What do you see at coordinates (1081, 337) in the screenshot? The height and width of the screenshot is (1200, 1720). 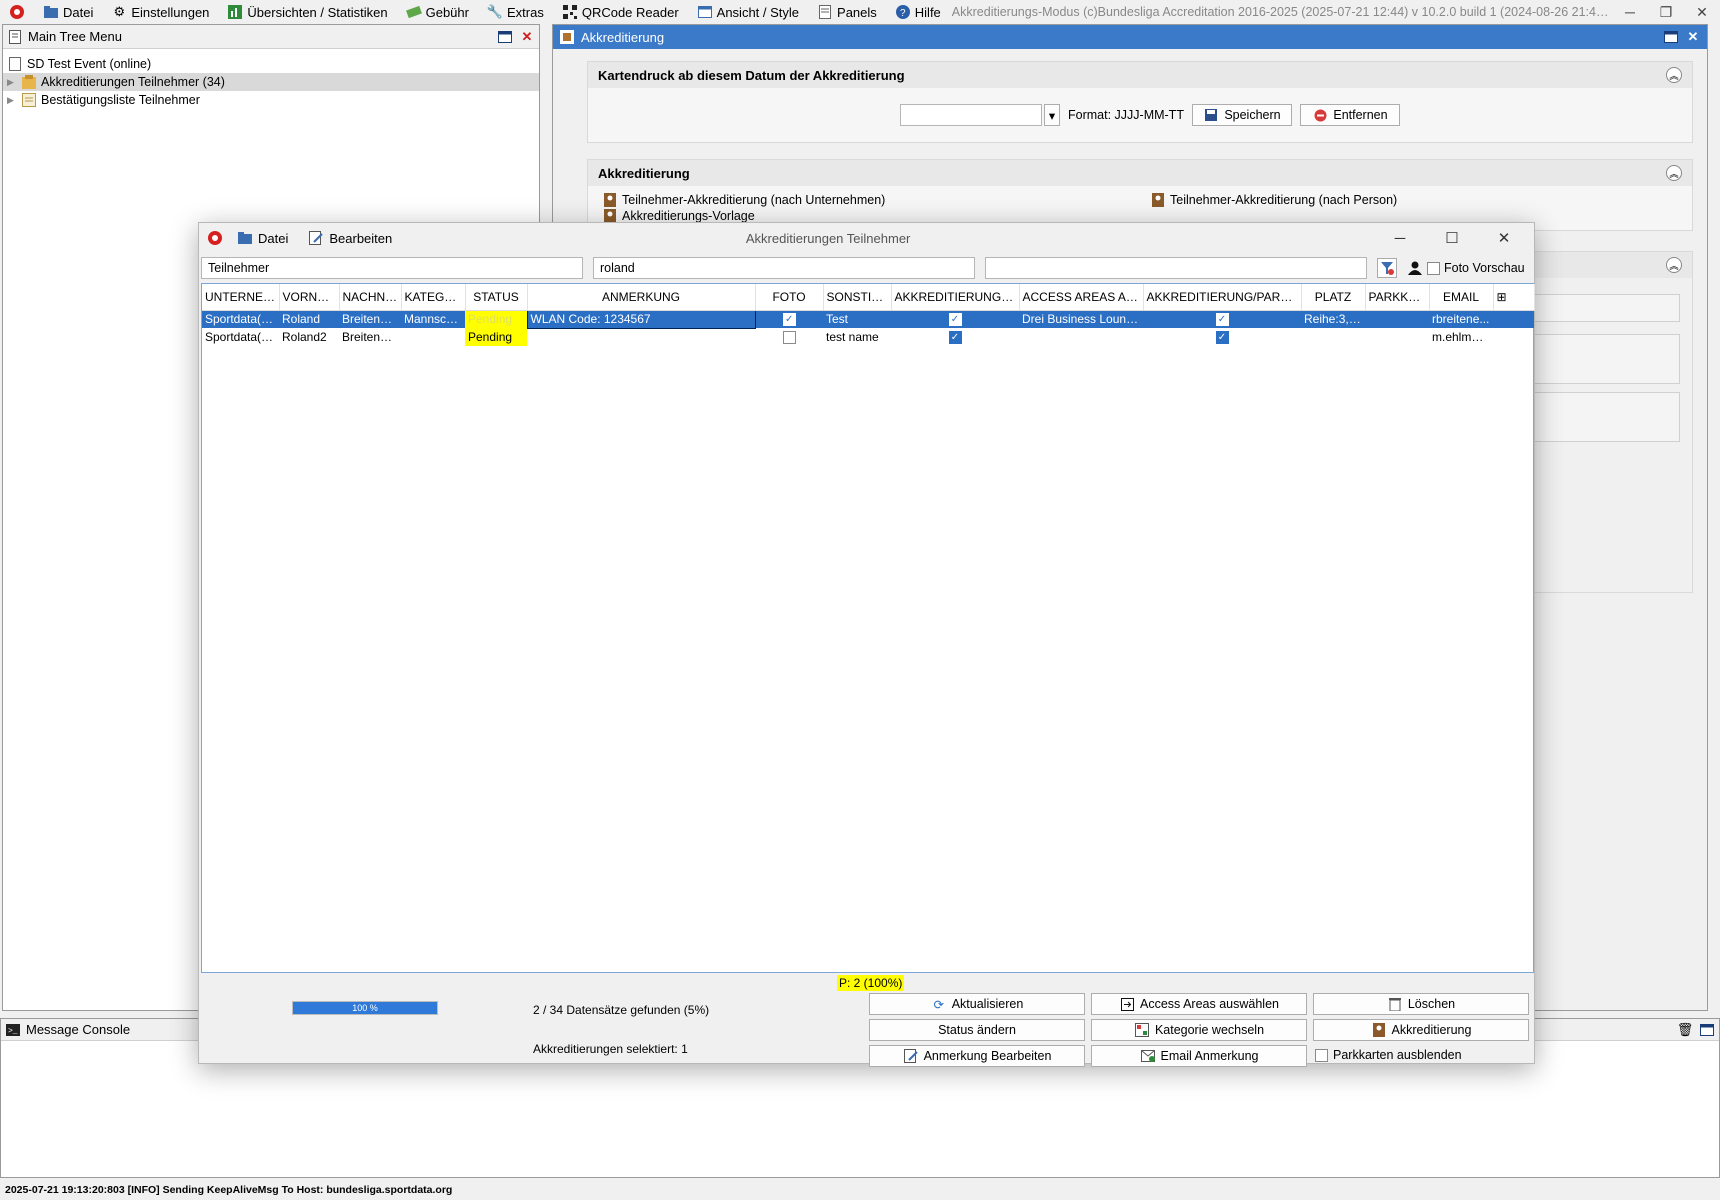 I see `cell-access-areas` at bounding box center [1081, 337].